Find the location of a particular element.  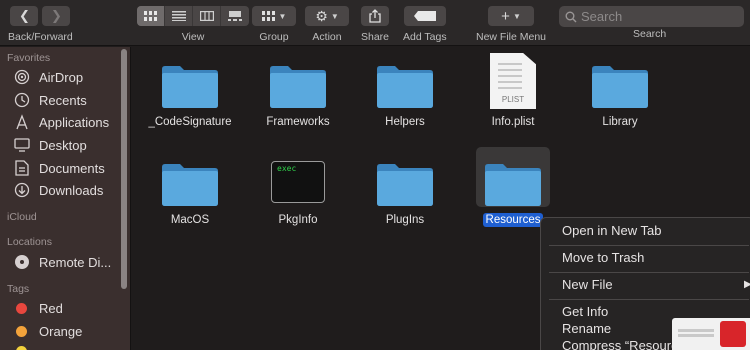

sidebar-item-applications: Applications is located at coordinates (60, 122).